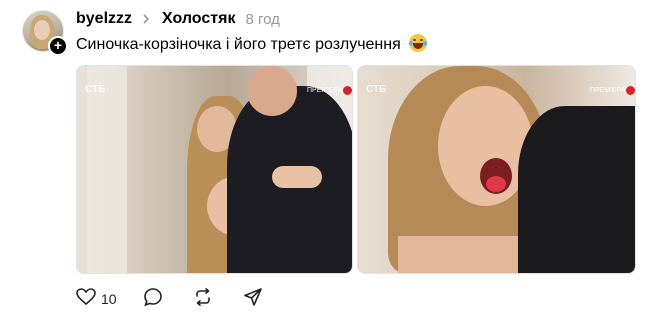  What do you see at coordinates (147, 19) in the screenshot?
I see `chevron-right-icon` at bounding box center [147, 19].